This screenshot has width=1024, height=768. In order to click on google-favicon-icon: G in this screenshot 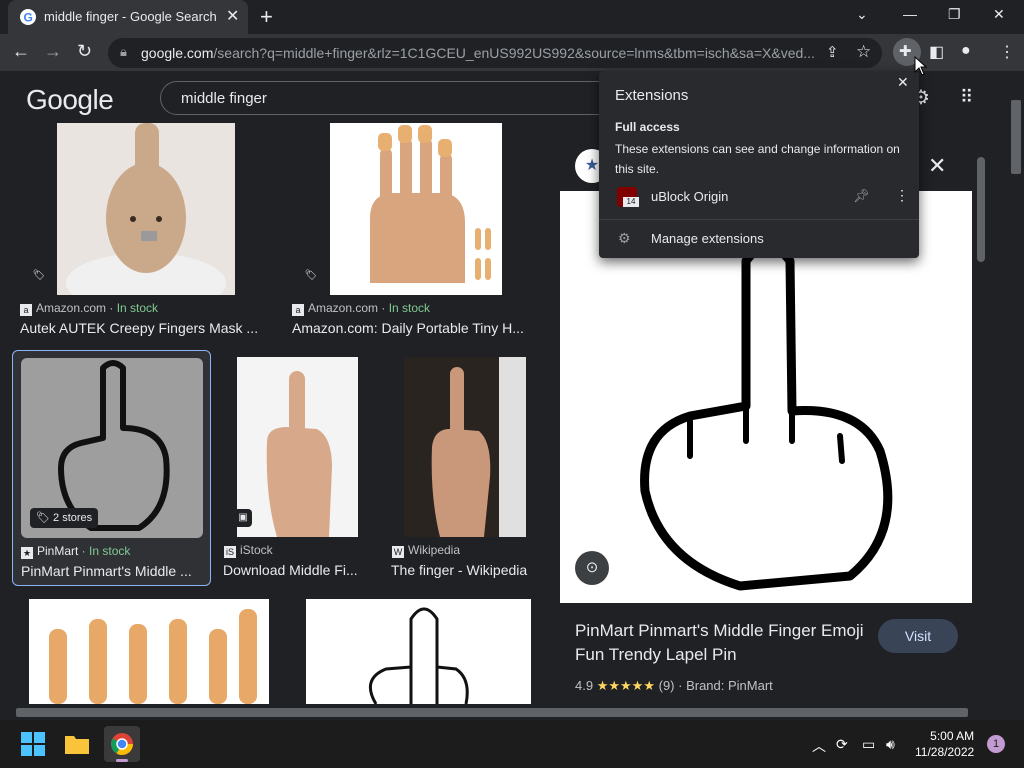, I will do `click(28, 17)`.